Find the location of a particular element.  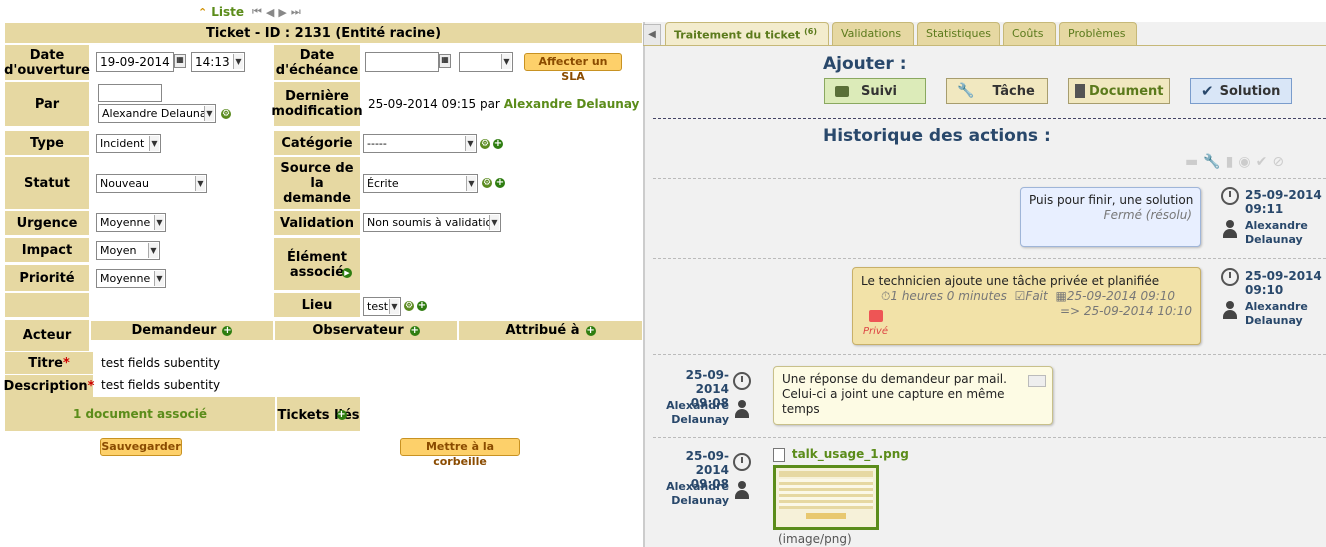

source-demande-select: Écrite ▼ is located at coordinates (420, 183).